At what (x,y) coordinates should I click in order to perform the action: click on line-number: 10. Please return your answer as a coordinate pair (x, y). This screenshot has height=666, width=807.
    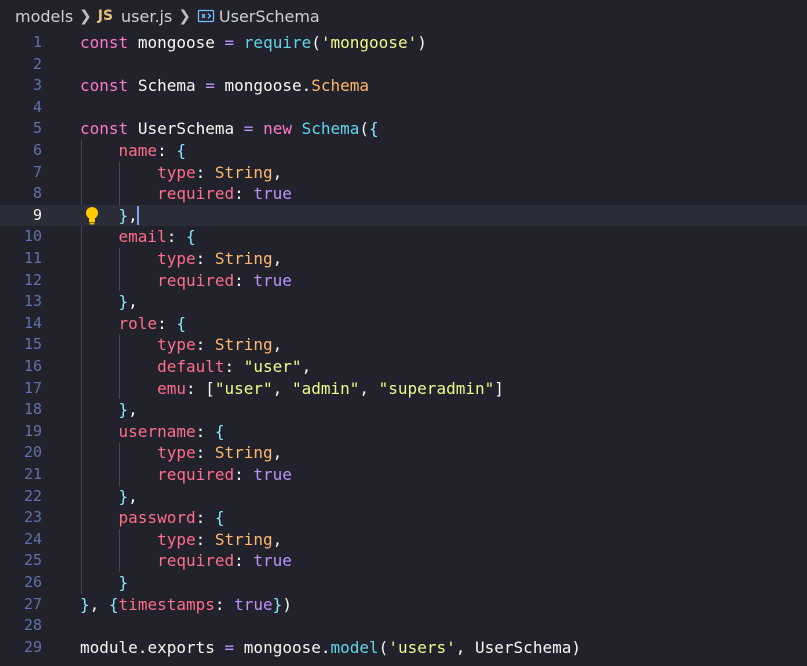
    Looking at the image, I should click on (32, 236).